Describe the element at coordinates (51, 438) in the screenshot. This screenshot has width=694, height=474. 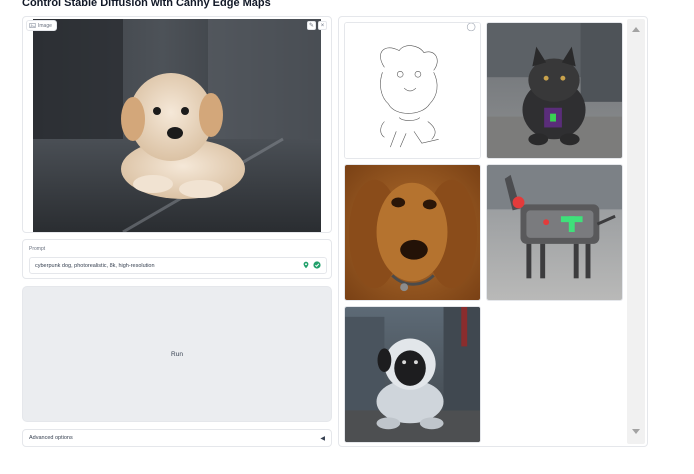
I see `advanced-options-label: Advanced options` at that location.